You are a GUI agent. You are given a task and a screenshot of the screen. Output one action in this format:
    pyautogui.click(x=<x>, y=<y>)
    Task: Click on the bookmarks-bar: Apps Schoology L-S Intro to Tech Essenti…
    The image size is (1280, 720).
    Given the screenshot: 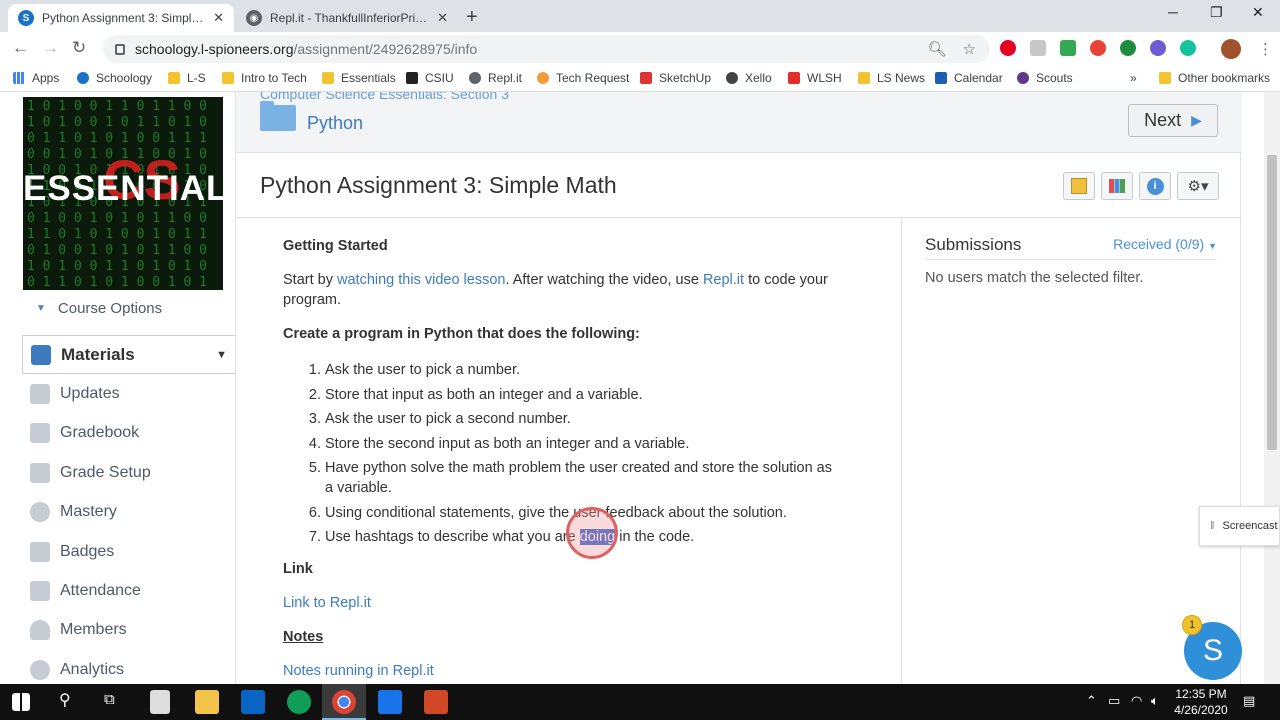 What is the action you would take?
    pyautogui.click(x=640, y=79)
    